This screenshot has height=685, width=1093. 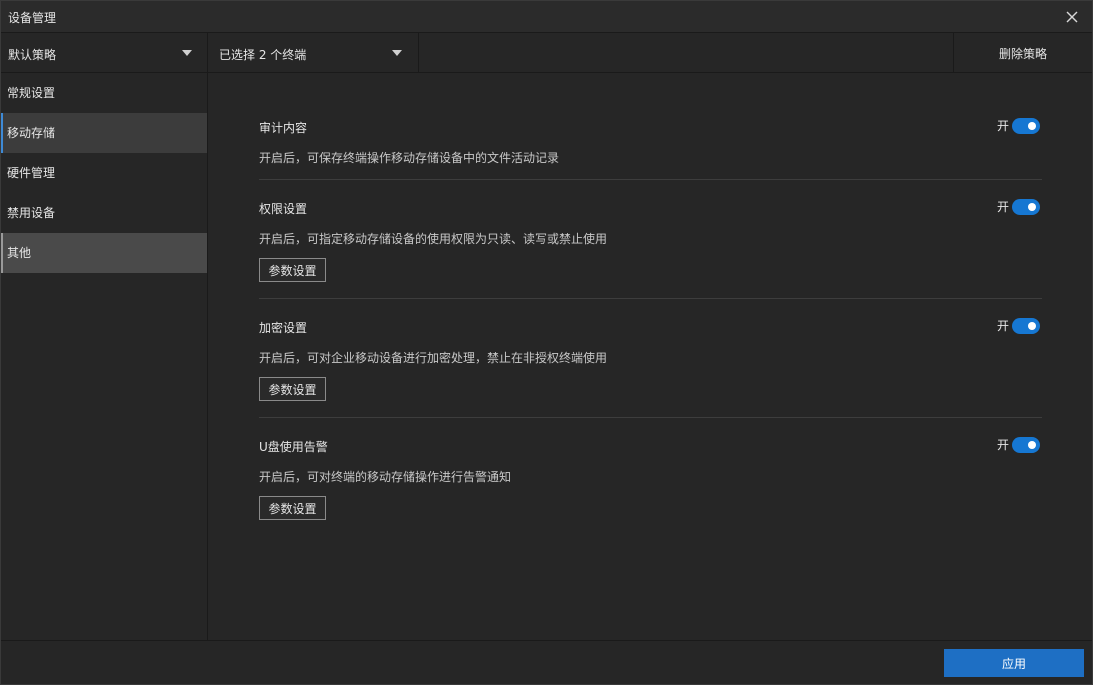 What do you see at coordinates (433, 358) in the screenshot?
I see `section-description: 开启后，可对企业移动设备进行加密处理，禁止在非授权终端使用` at bounding box center [433, 358].